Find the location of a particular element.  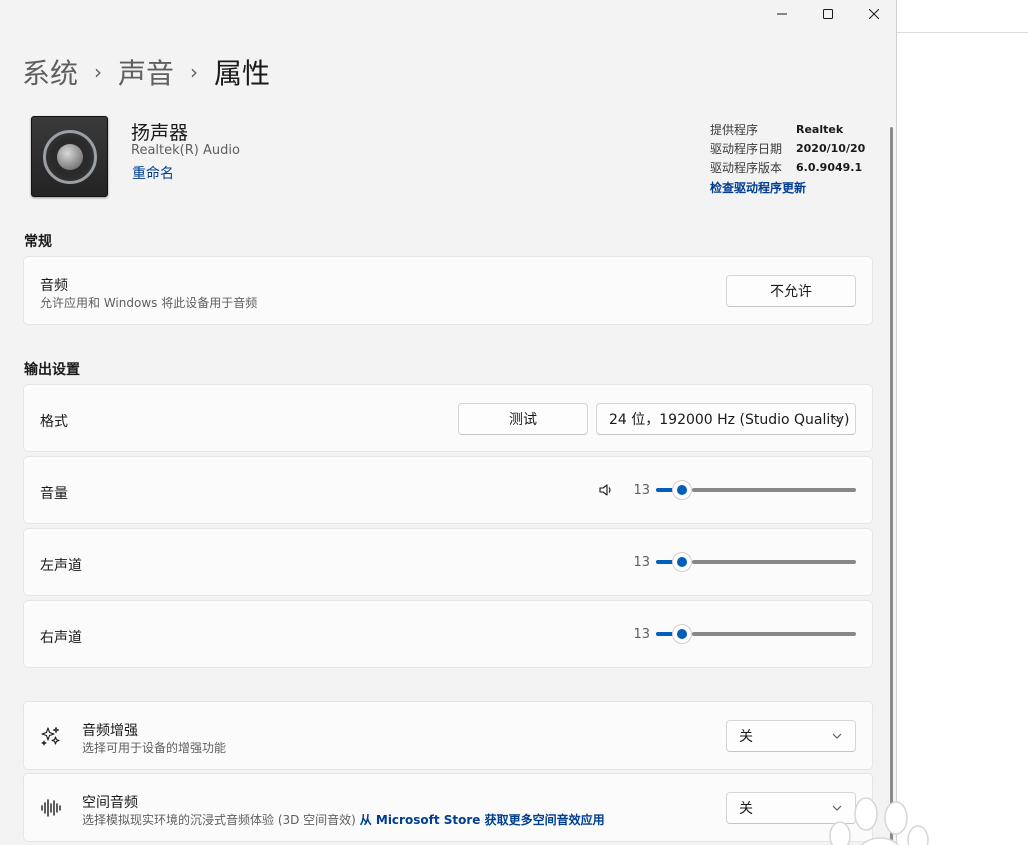

audio-enhance-select: 关 is located at coordinates (791, 736).